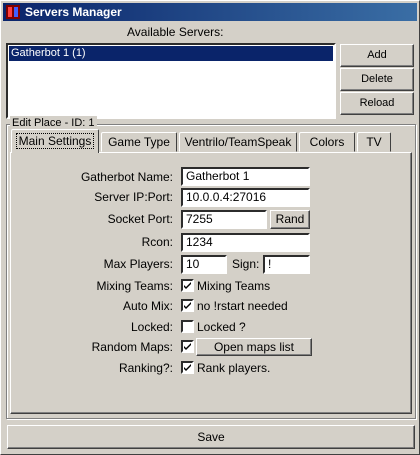 The height and width of the screenshot is (455, 420). Describe the element at coordinates (132, 347) in the screenshot. I see `random-maps-label: Random Maps:` at that location.